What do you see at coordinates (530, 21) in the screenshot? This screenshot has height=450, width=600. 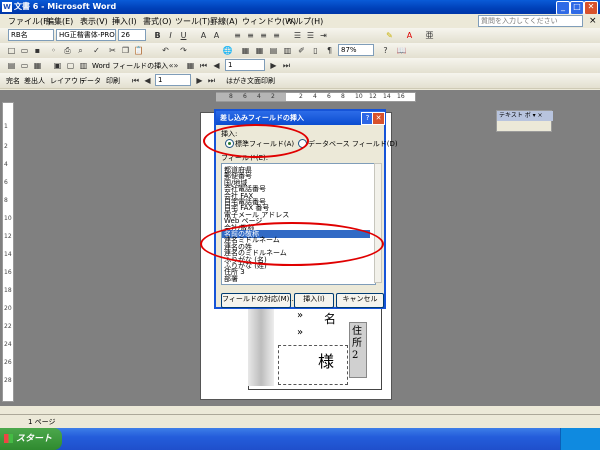 I see `help-search-input: 質問を入力してください` at bounding box center [530, 21].